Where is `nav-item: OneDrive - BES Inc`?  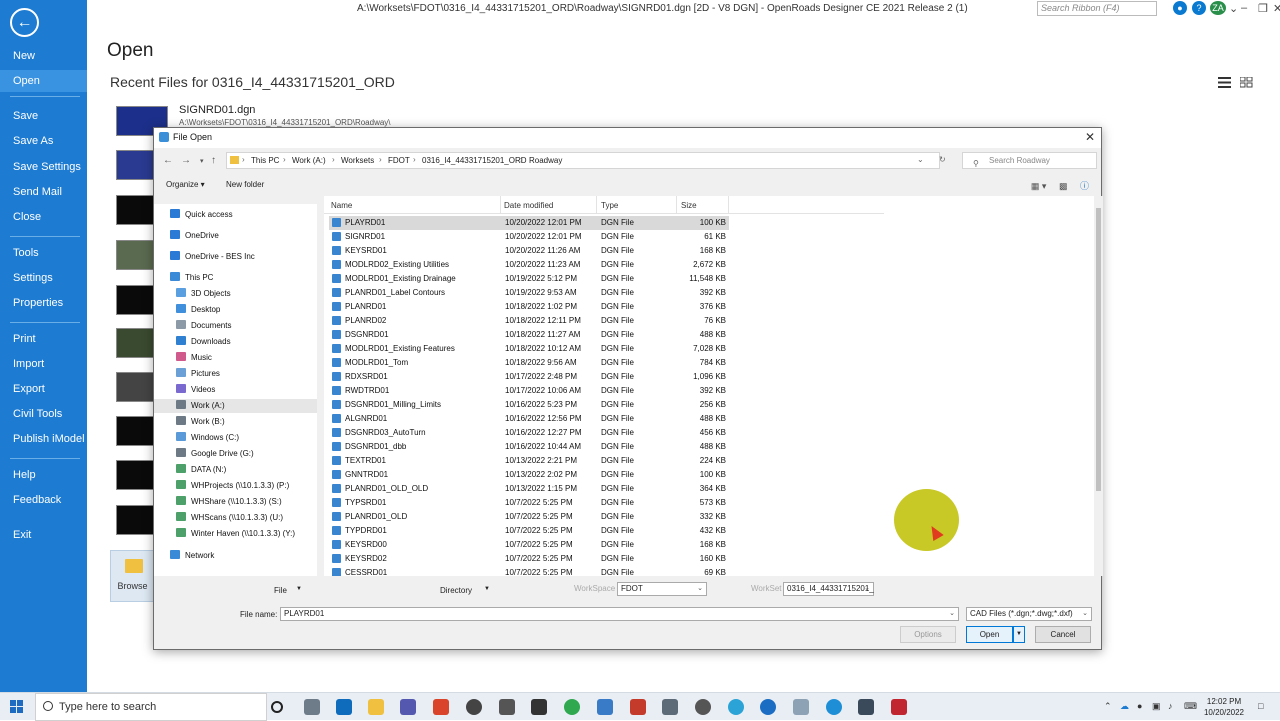
nav-item: OneDrive - BES Inc is located at coordinates (212, 257).